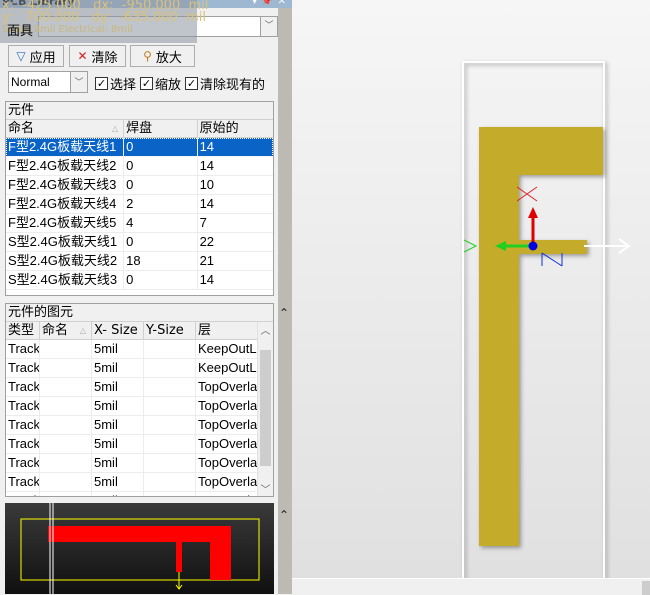 Image resolution: width=650 pixels, height=595 pixels. I want to click on primitives-scrollbar: ︿ ﹀, so click(265, 409).